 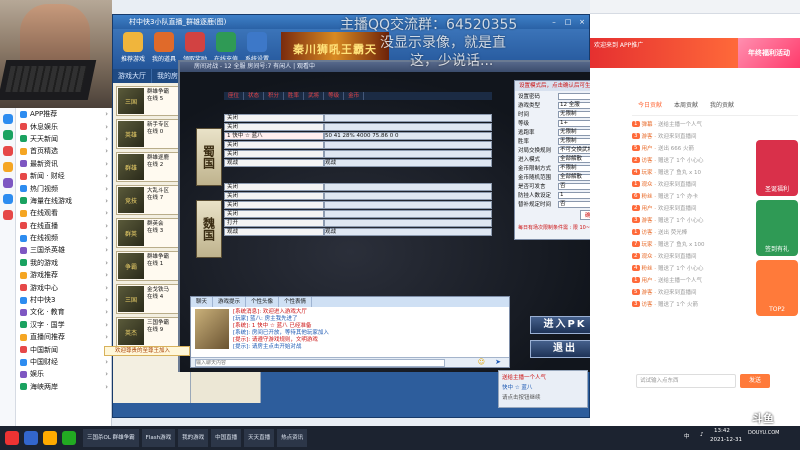 What do you see at coordinates (63, 164) in the screenshot?
I see `browser-nav-item: 最新资讯 ›` at bounding box center [63, 164].